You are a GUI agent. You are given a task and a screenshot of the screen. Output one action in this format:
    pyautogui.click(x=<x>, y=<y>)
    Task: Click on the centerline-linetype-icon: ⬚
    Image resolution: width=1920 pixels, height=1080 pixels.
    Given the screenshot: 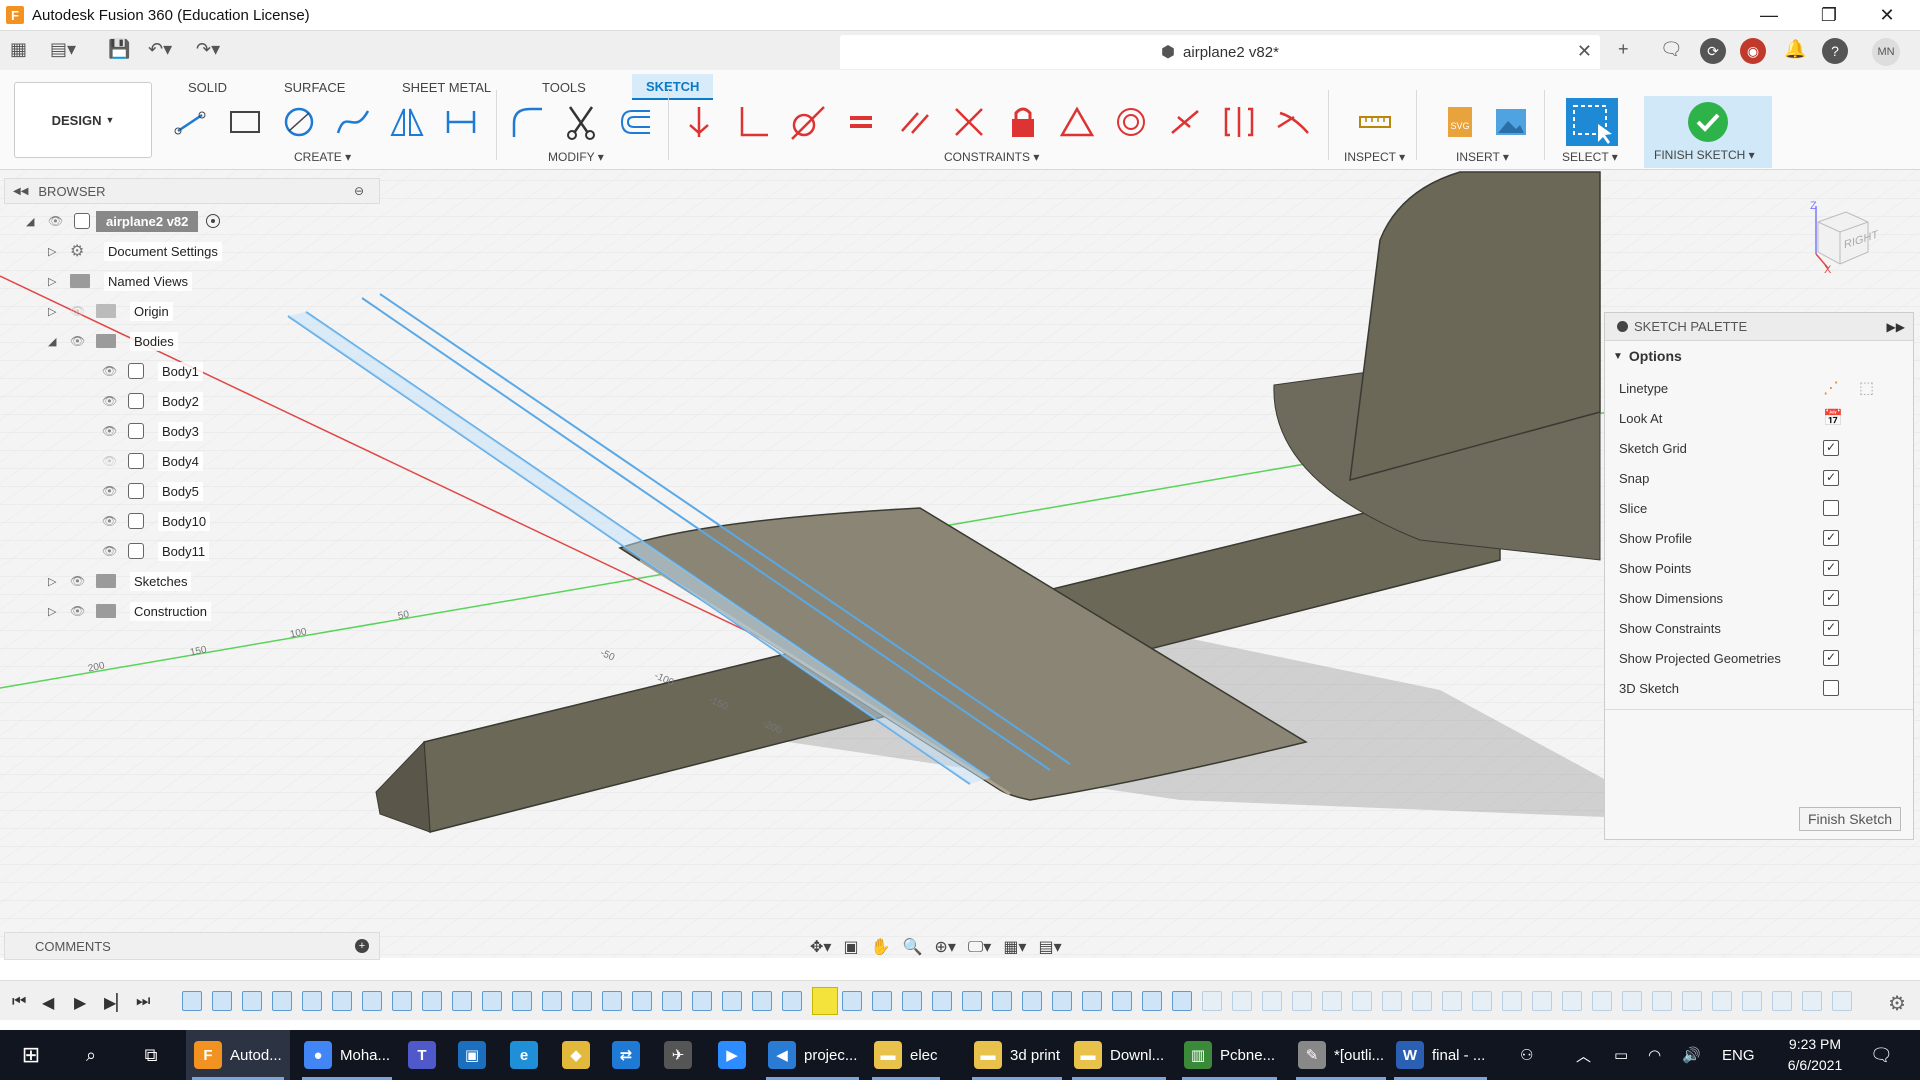 What is the action you would take?
    pyautogui.click(x=1866, y=388)
    